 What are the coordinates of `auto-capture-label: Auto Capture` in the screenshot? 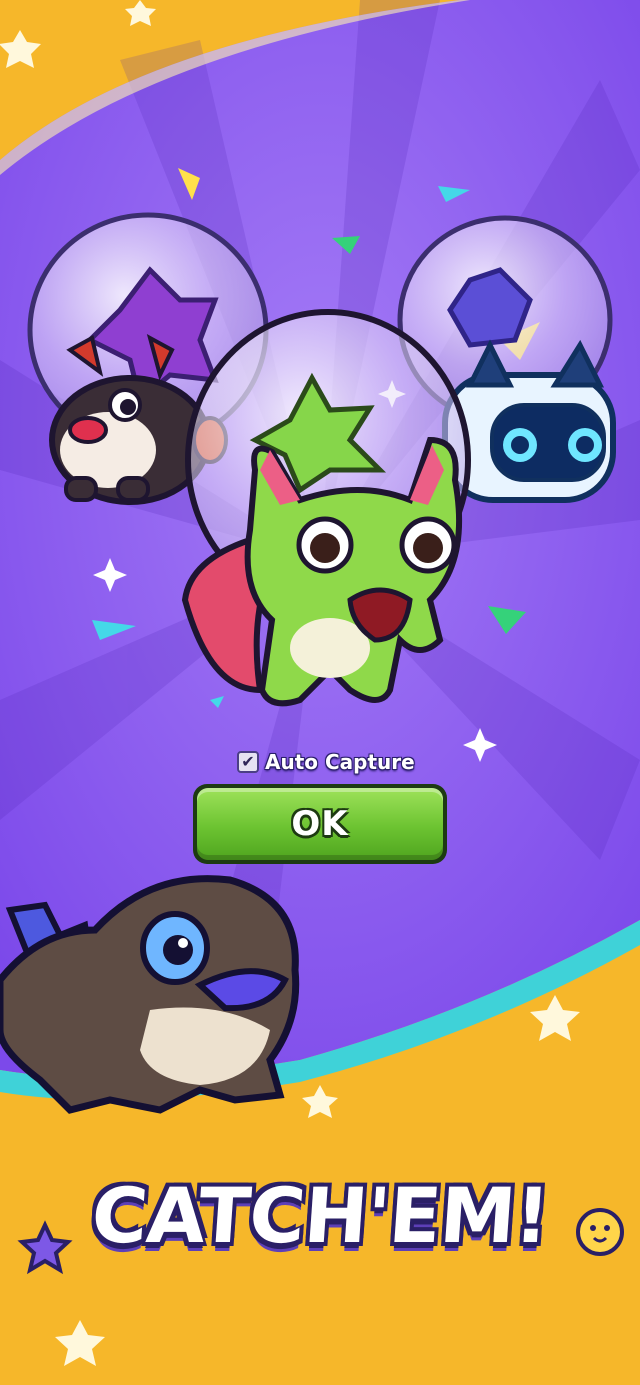 It's located at (340, 762).